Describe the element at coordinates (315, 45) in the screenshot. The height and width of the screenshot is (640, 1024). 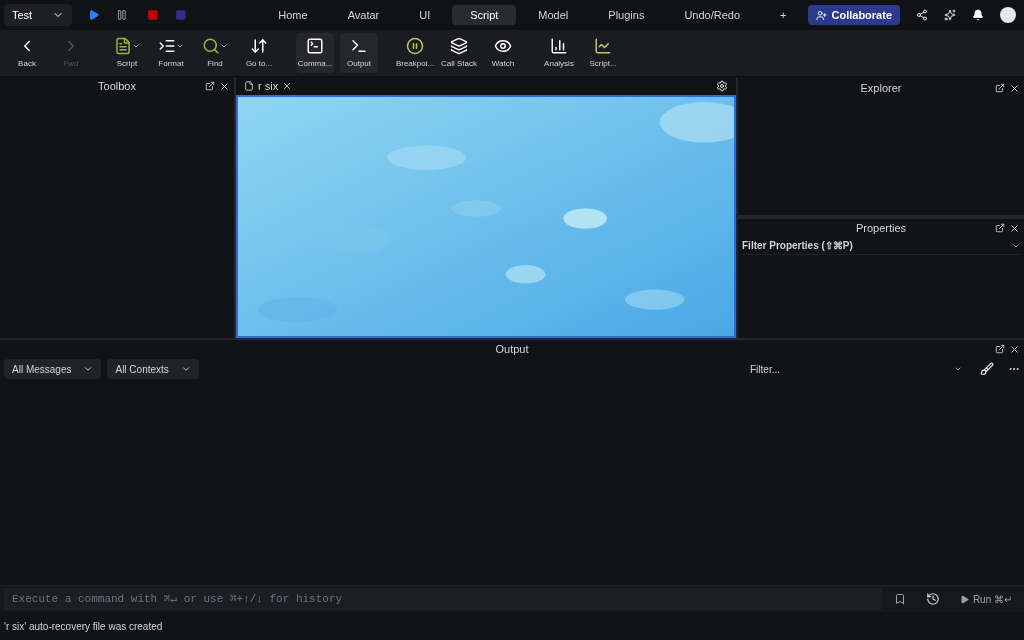
I see `terminal-icon` at that location.